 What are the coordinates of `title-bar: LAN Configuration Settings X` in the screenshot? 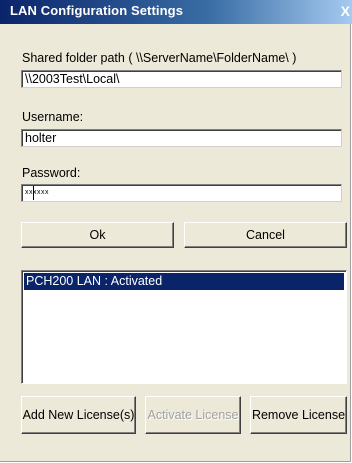 It's located at (176, 12).